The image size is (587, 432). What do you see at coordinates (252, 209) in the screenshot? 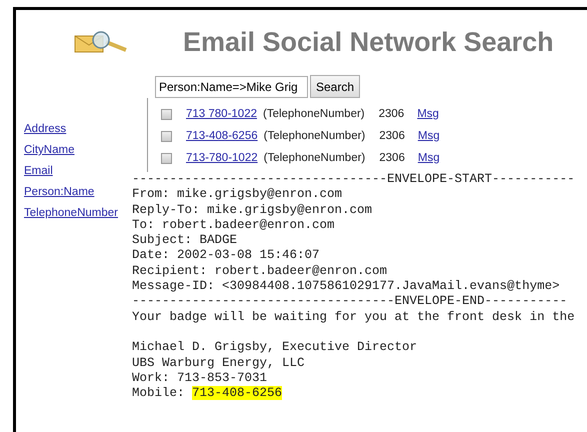
I see `message-line: Reply-To: mike.grigsby@enron.com` at bounding box center [252, 209].